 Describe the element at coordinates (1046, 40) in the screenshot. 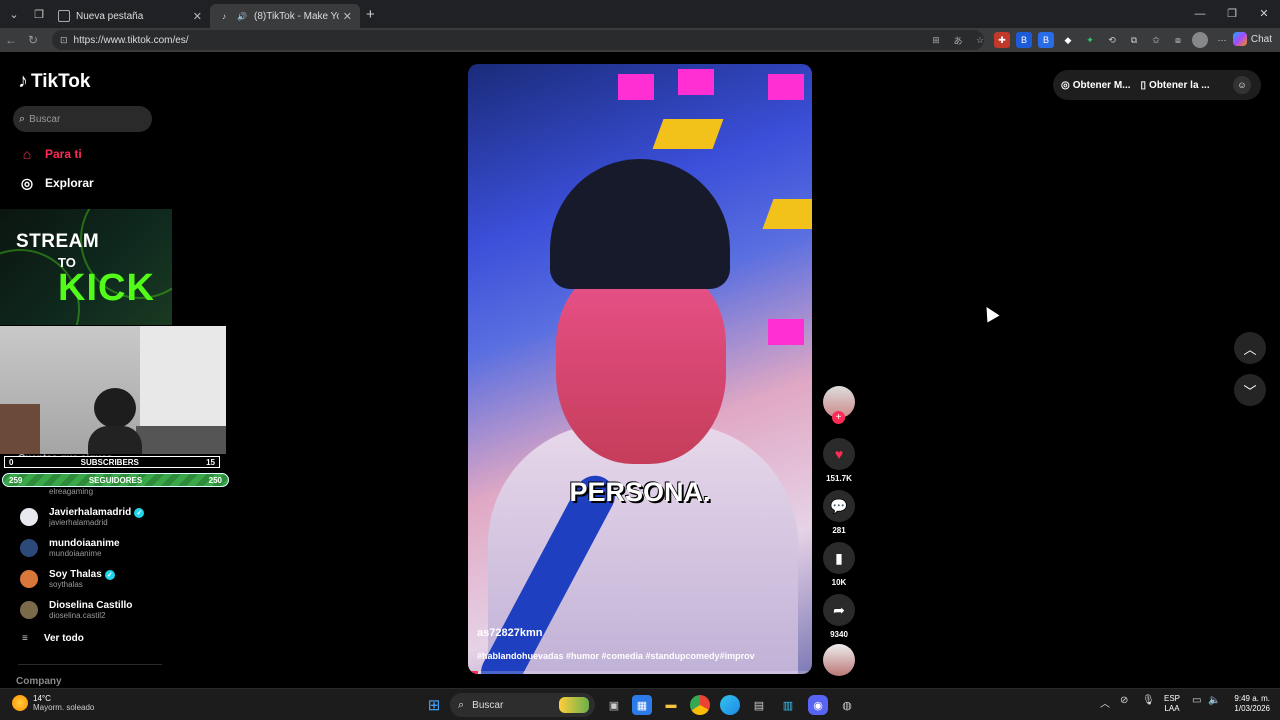

I see `extension-blue2-icon: B` at that location.